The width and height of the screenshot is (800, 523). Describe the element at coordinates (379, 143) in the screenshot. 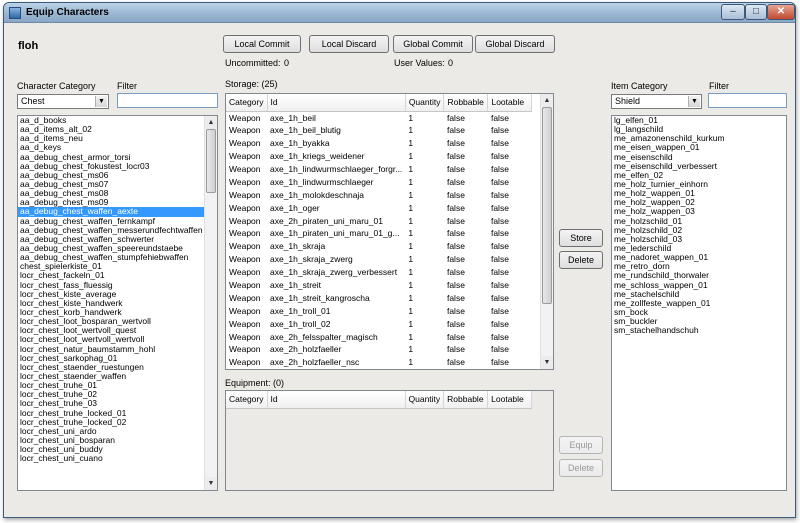

I see `storage-row: Weapon axe_1h_byakka 1 false false` at that location.